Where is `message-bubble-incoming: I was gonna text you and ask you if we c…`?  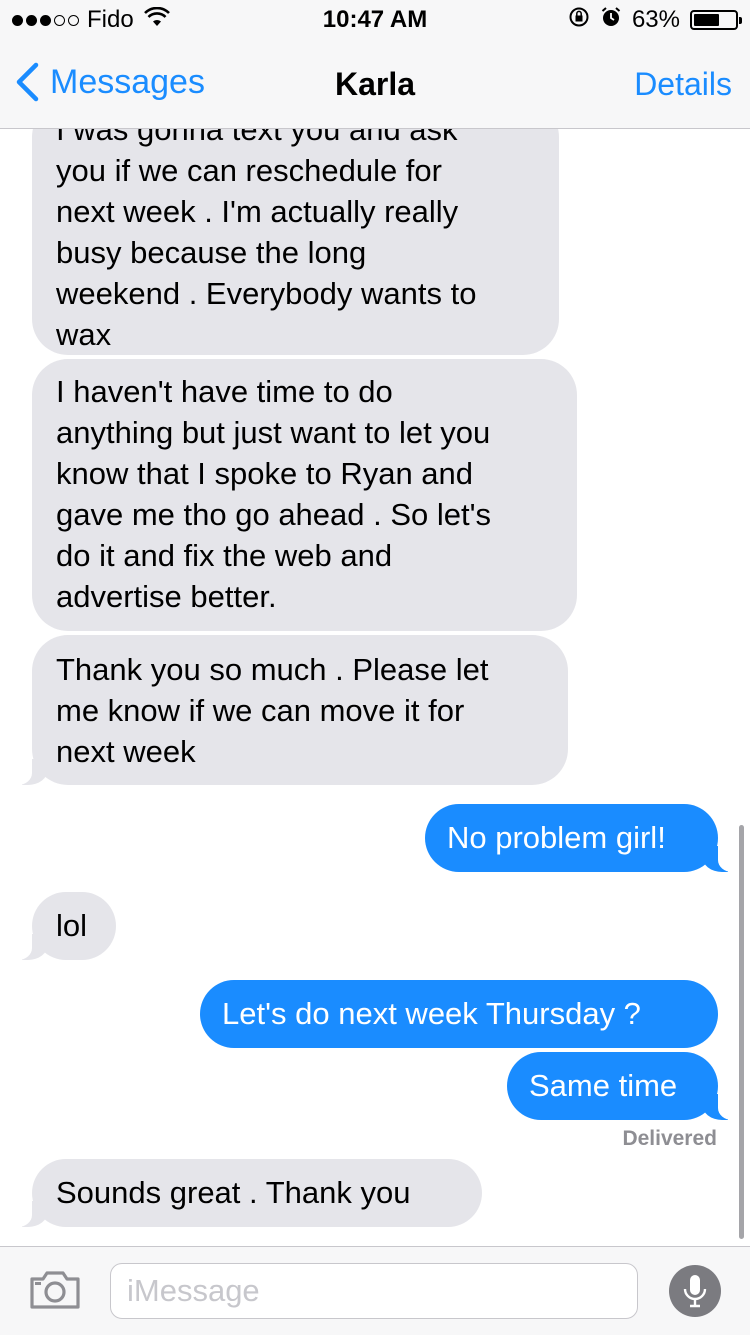
message-bubble-incoming: I was gonna text you and ask you if we c… is located at coordinates (295, 242).